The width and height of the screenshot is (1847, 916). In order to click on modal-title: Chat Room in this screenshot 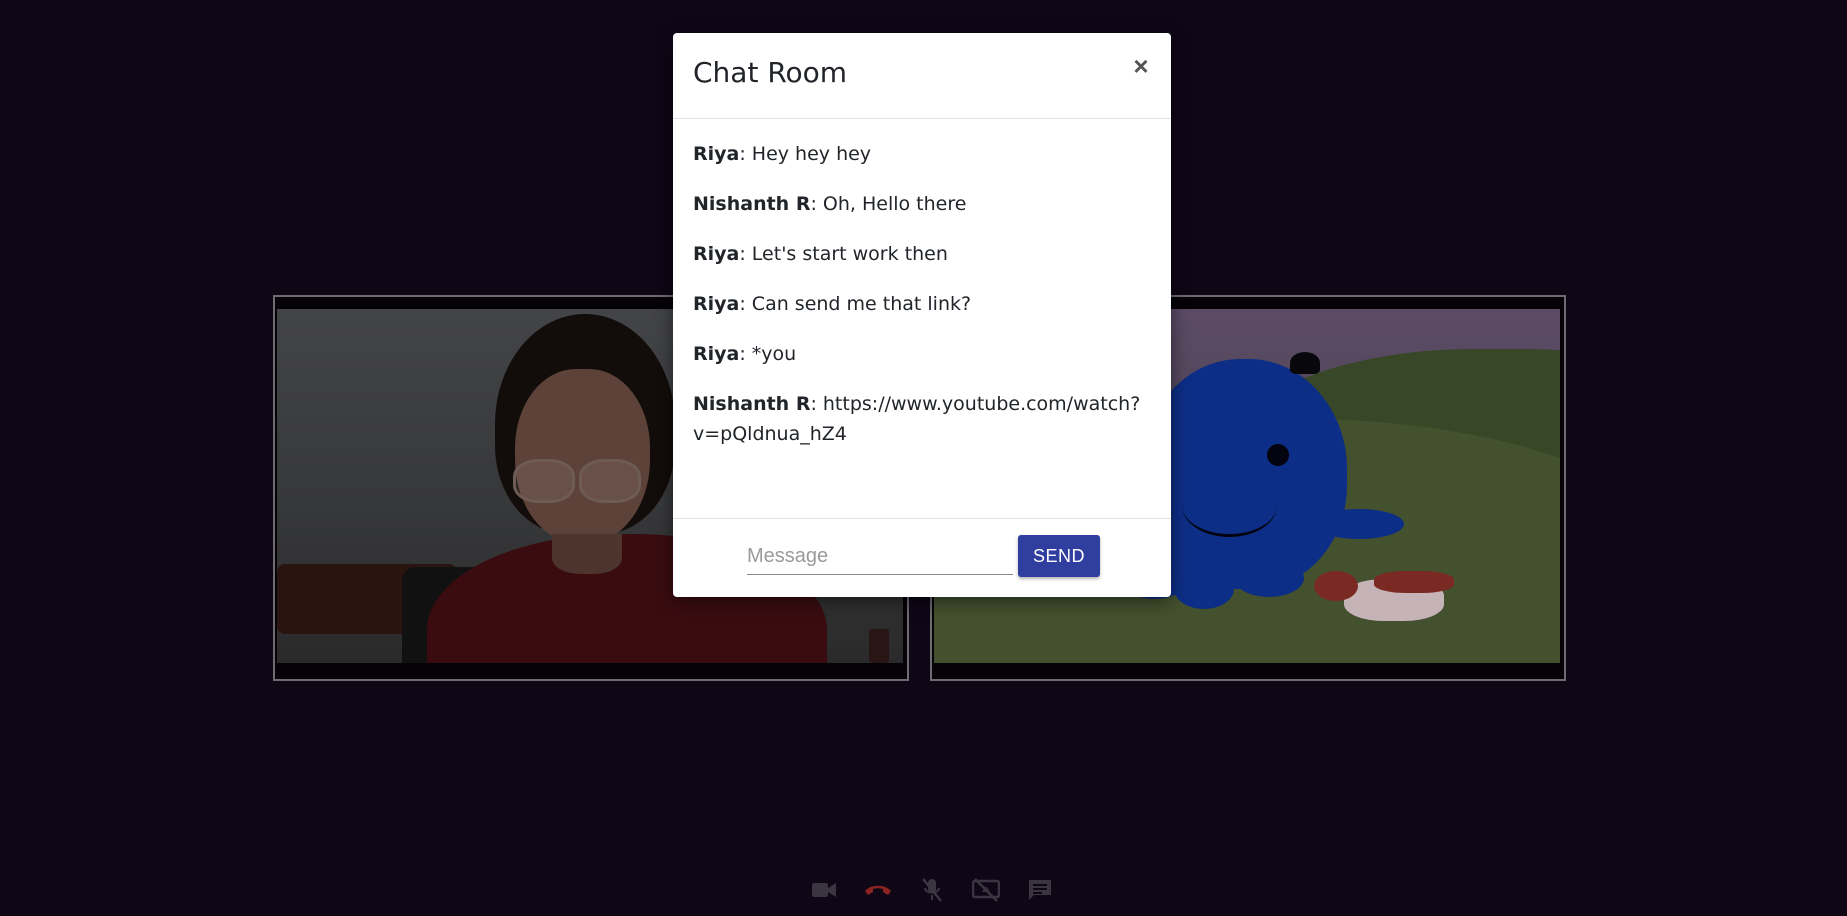, I will do `click(770, 72)`.